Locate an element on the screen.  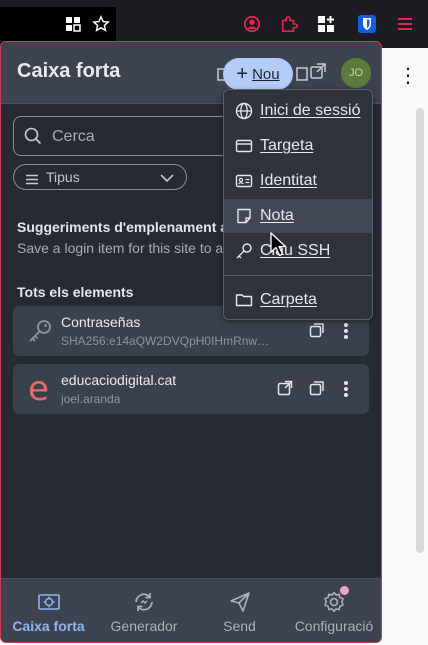
mouse-cursor-icon is located at coordinates (279, 247).